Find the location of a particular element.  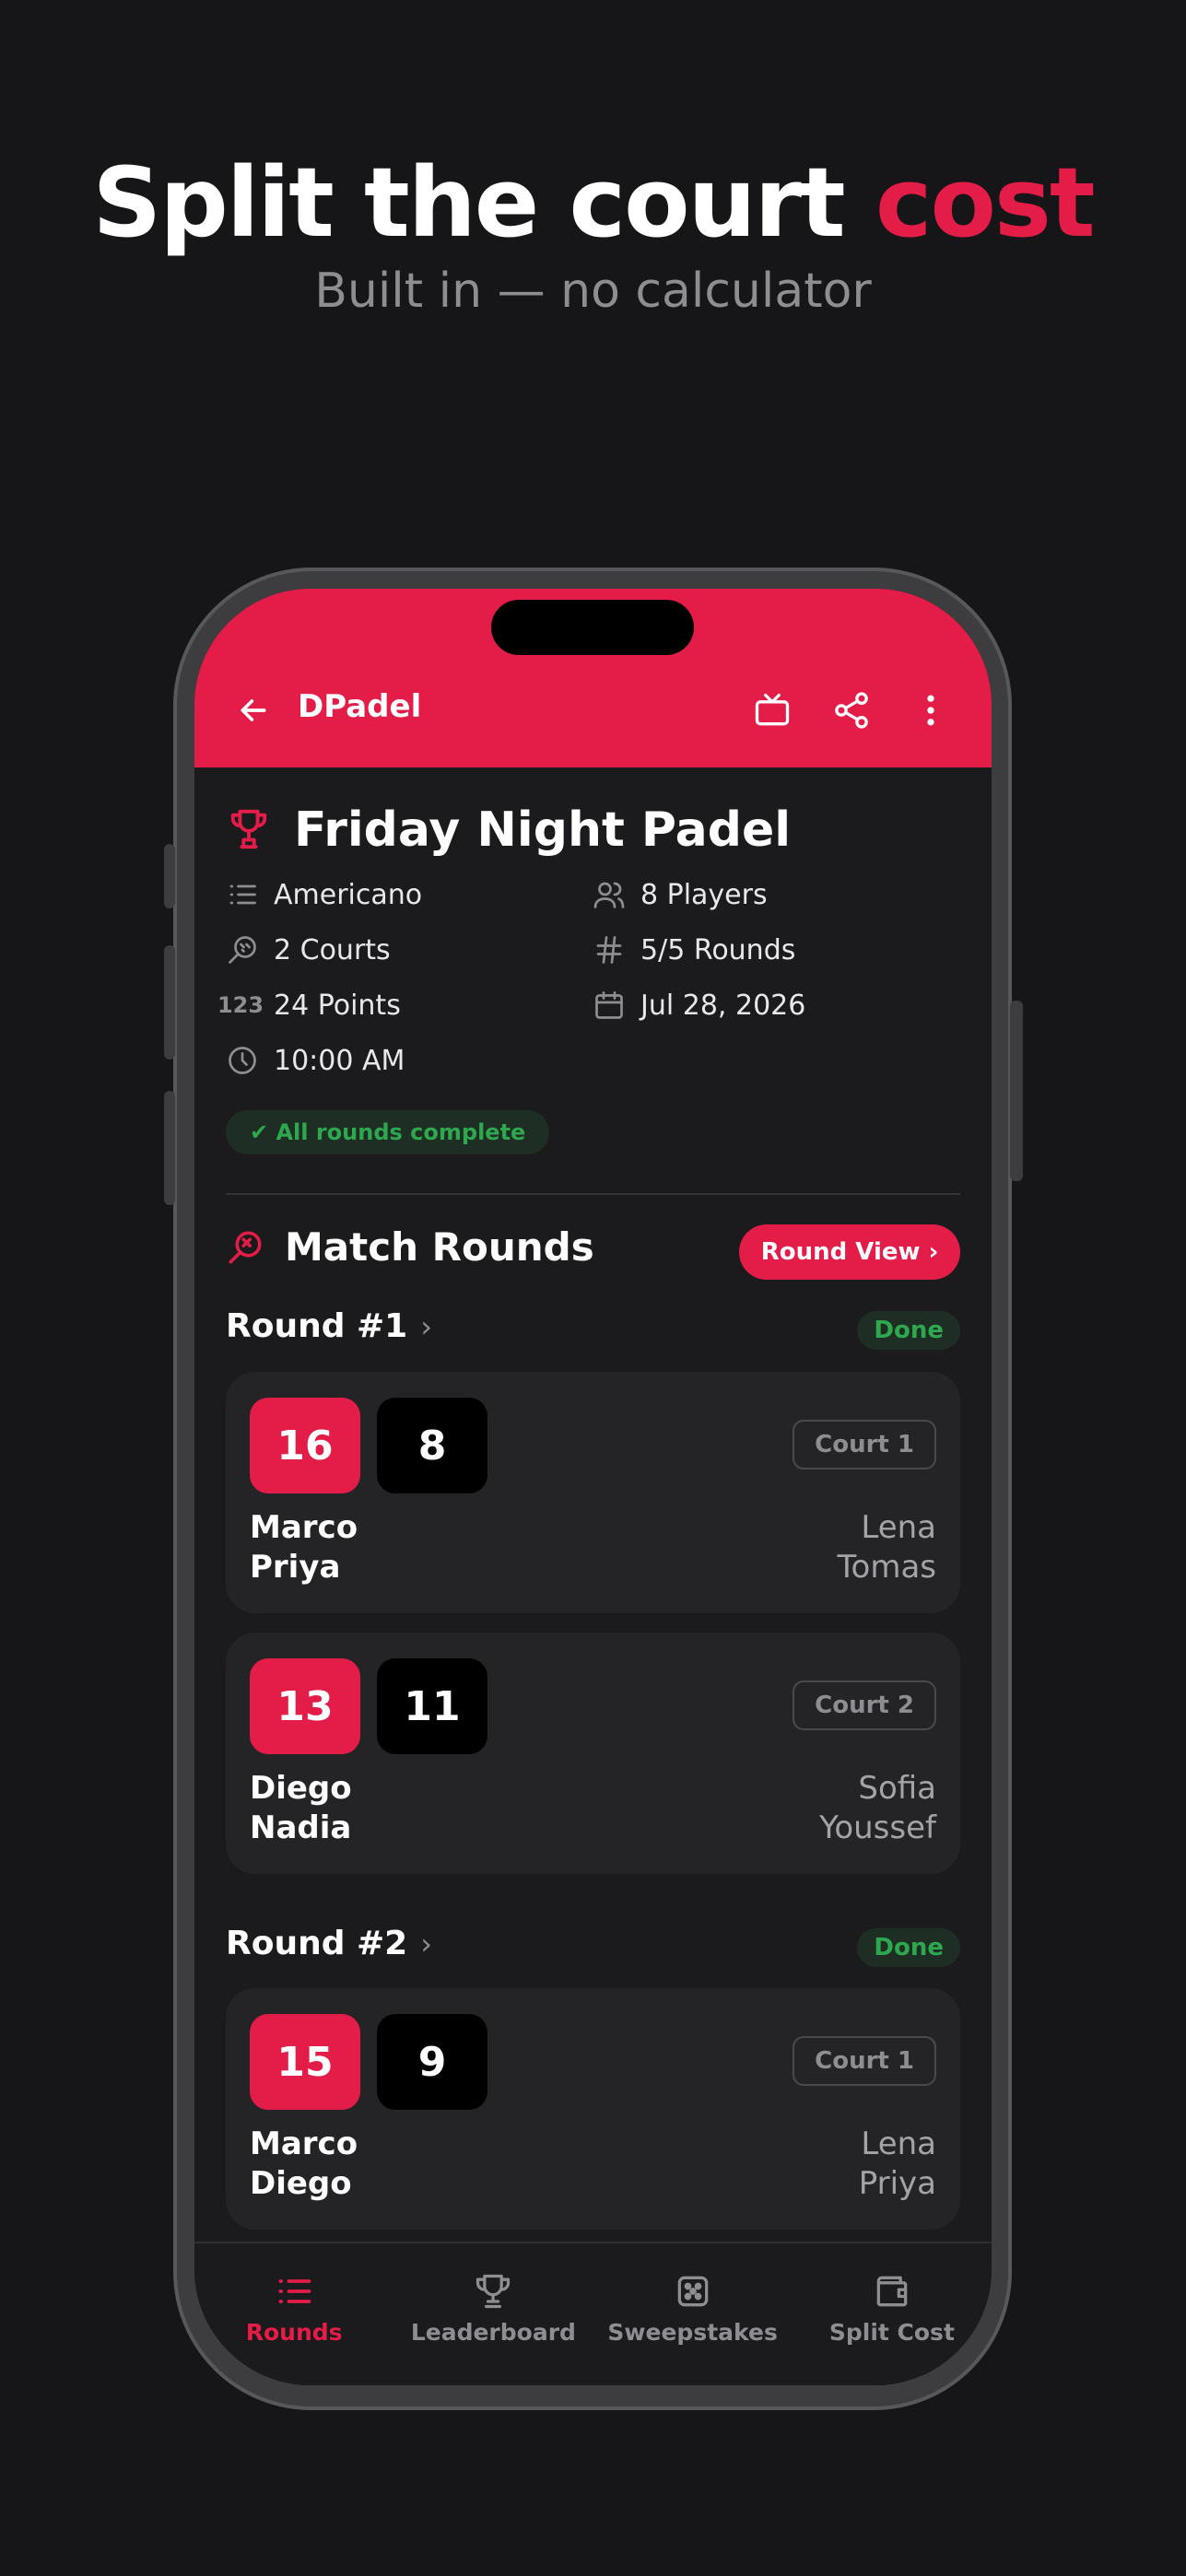

back-arrow-icon is located at coordinates (253, 710).